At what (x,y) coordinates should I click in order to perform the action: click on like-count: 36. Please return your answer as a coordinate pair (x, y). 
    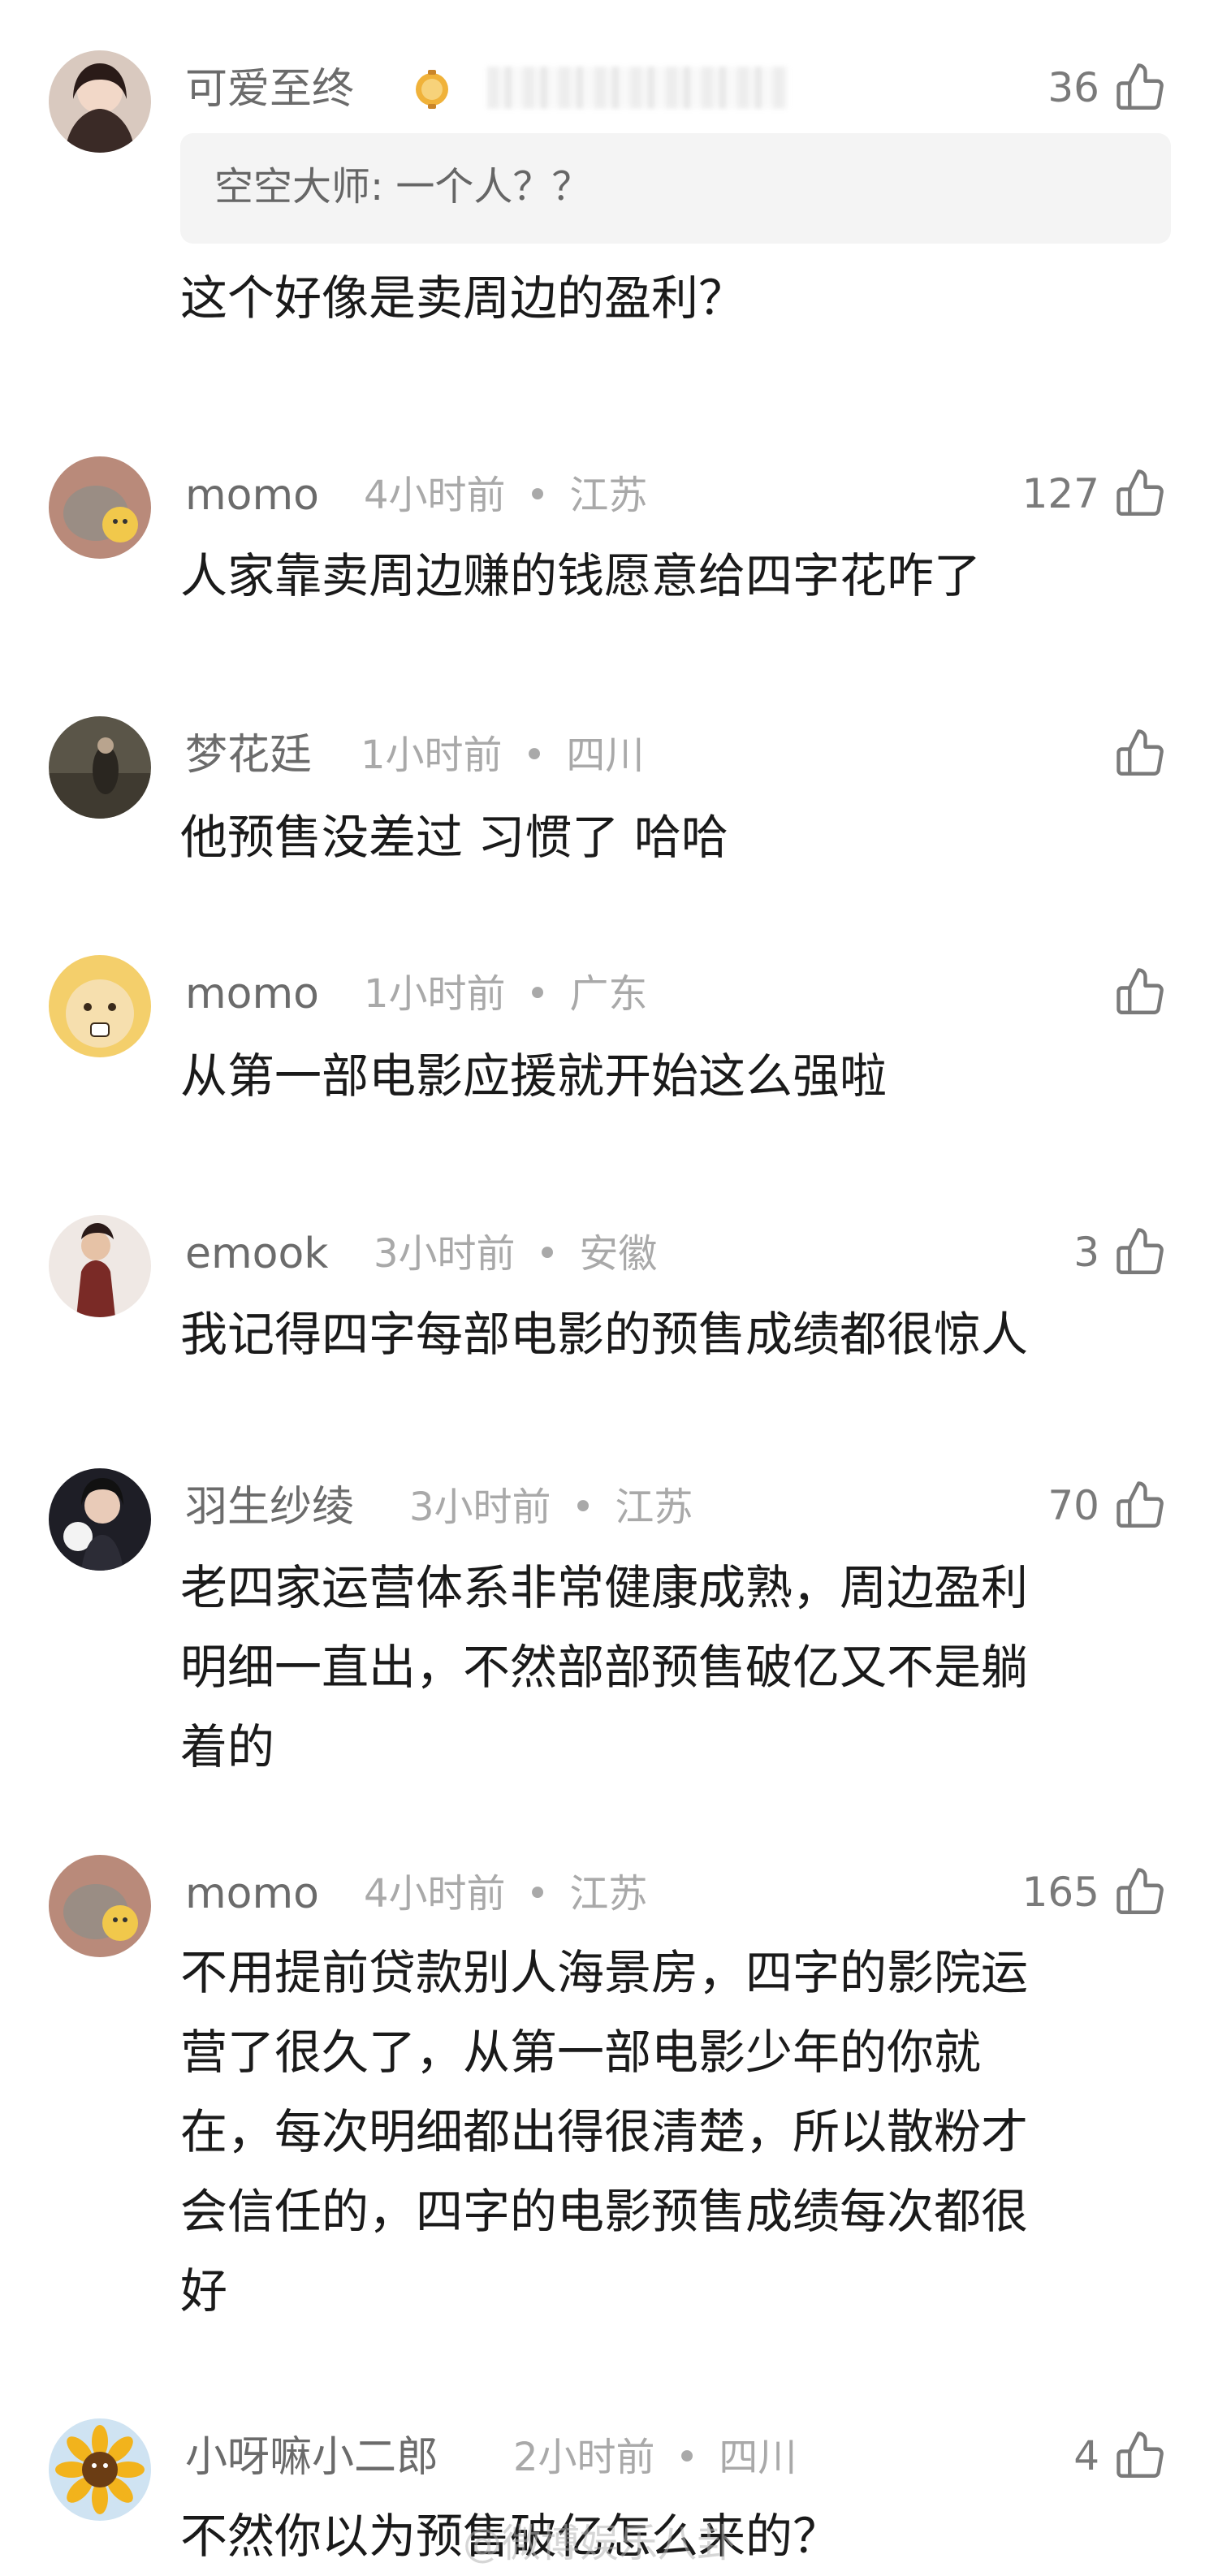
    Looking at the image, I should click on (1073, 88).